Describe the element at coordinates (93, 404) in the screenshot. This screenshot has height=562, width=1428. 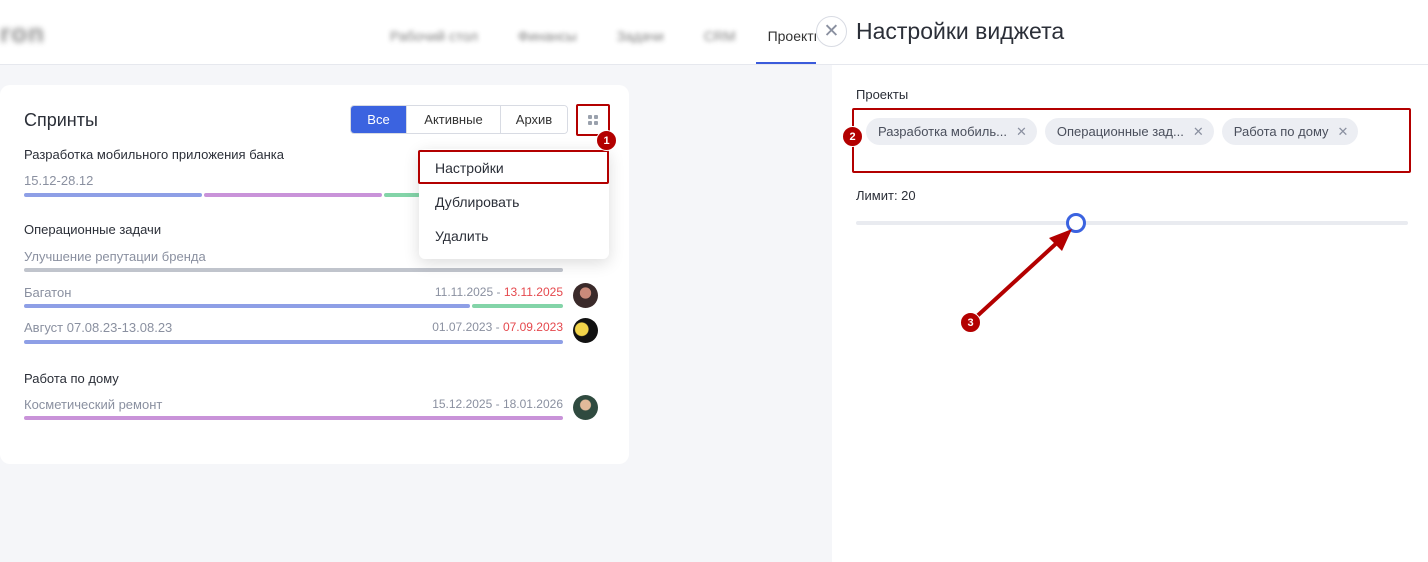
I see `sprint-name: Косметический ремонт` at that location.